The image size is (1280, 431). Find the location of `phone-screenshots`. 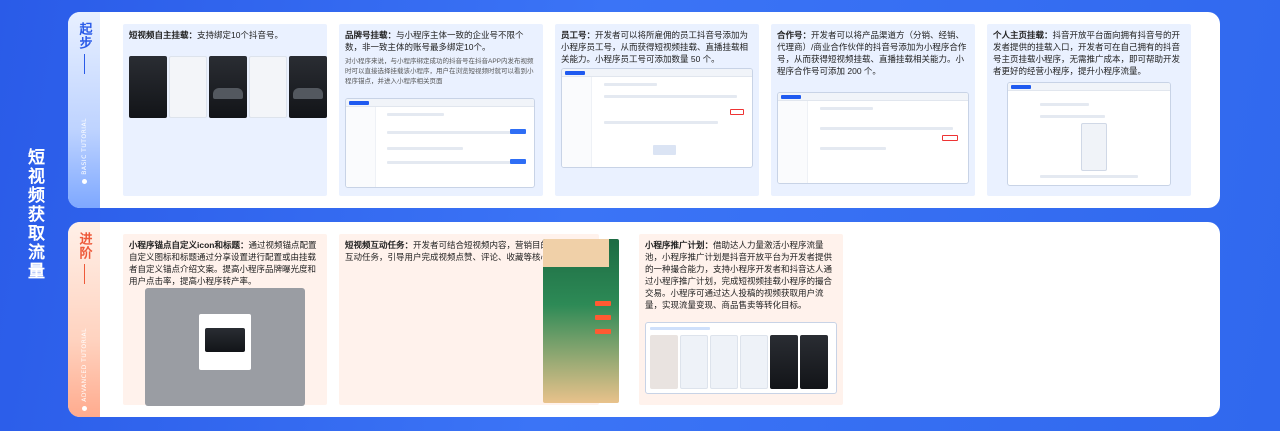

phone-screenshots is located at coordinates (228, 87).